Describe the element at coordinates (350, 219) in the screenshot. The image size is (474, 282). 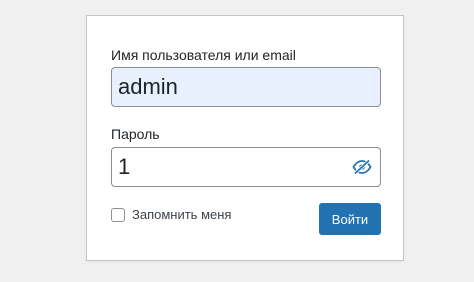
I see `login-button: Войти` at that location.